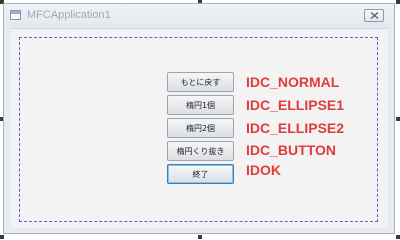 The width and height of the screenshot is (400, 240). Describe the element at coordinates (293, 82) in the screenshot. I see `id-label-normal: IDC_NORMAL` at that location.